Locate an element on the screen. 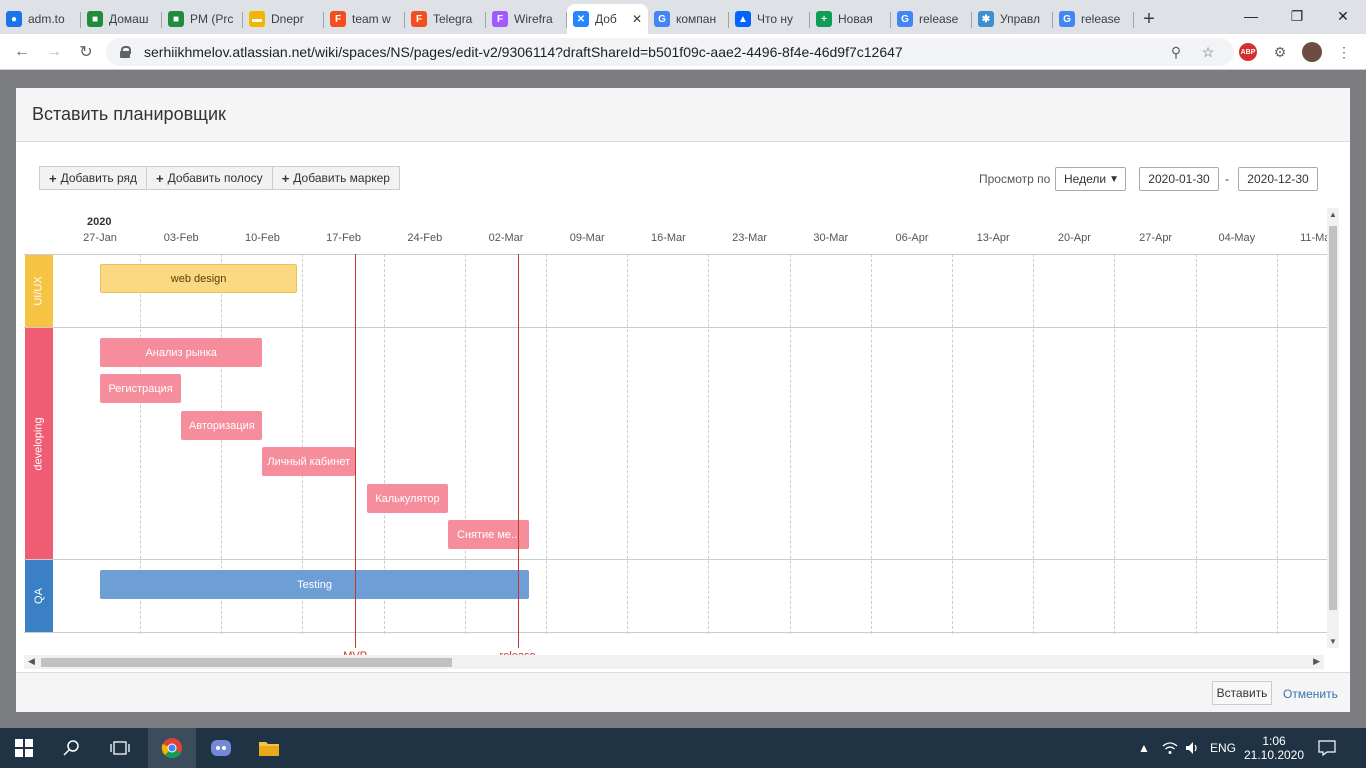 Image resolution: width=1366 pixels, height=768 pixels. dialog-header: Вставить планировщик is located at coordinates (683, 115).